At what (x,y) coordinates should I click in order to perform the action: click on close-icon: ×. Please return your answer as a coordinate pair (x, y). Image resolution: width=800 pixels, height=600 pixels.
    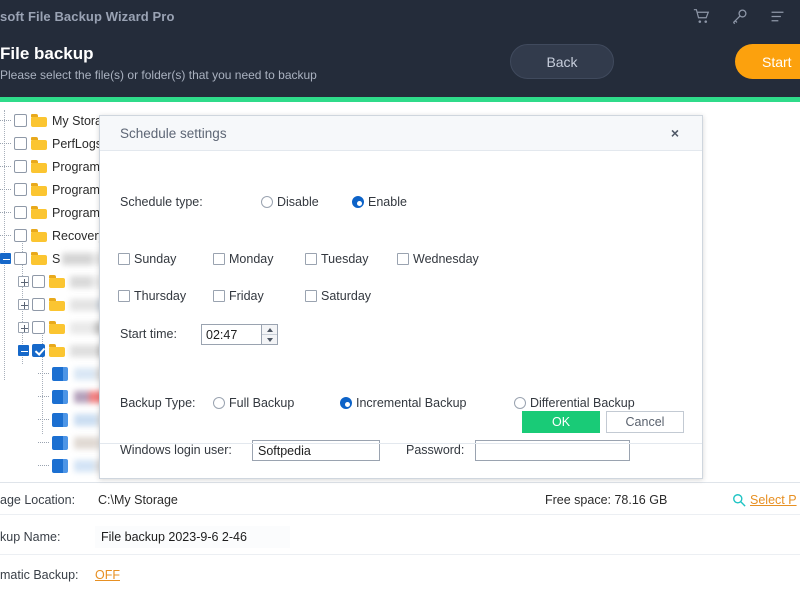
    Looking at the image, I should click on (675, 133).